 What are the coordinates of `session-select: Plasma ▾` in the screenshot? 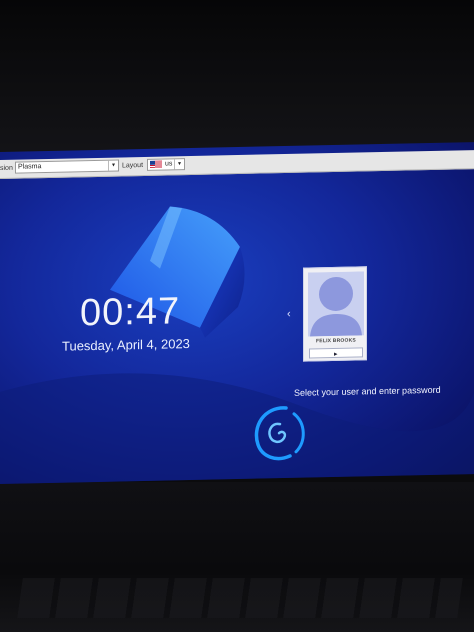 It's located at (67, 166).